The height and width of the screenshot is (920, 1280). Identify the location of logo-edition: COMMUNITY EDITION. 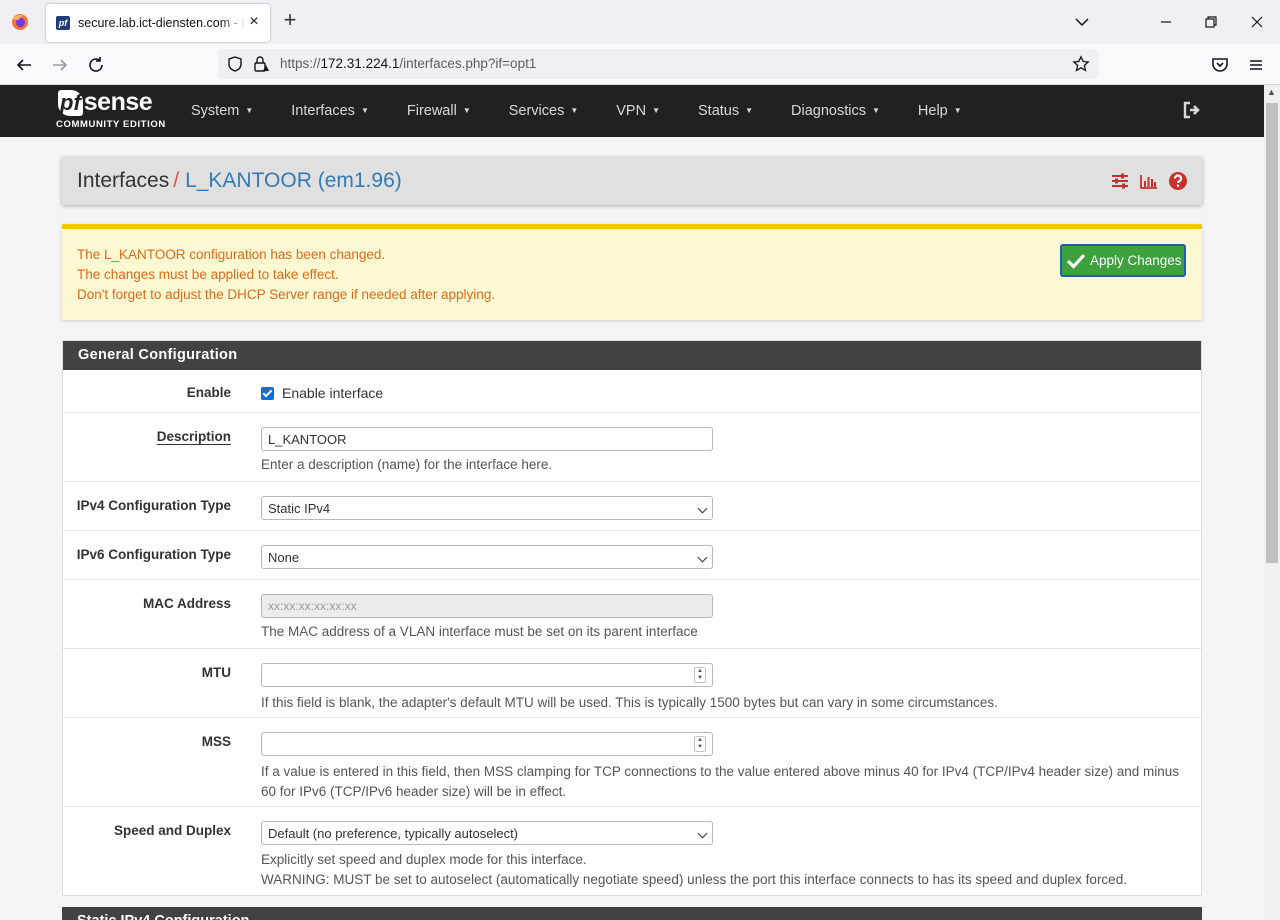
(111, 124).